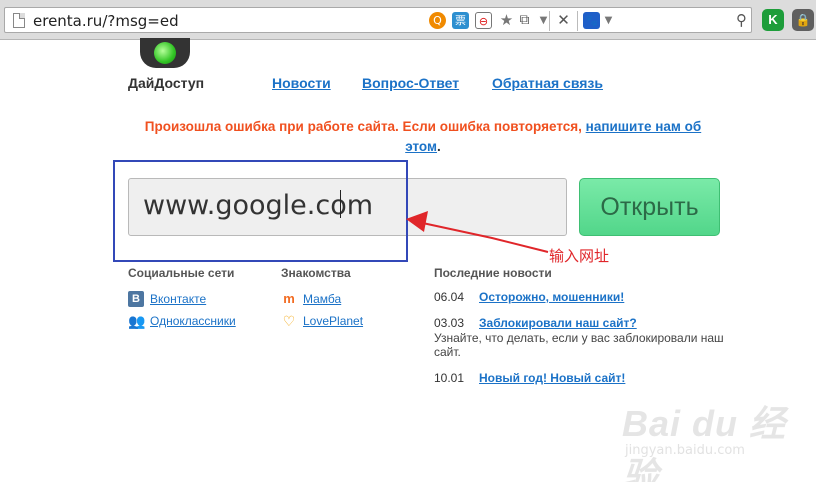 Image resolution: width=816 pixels, height=482 pixels. Describe the element at coordinates (333, 321) in the screenshot. I see `dating-link-loveplanet: LovePlanet` at that location.